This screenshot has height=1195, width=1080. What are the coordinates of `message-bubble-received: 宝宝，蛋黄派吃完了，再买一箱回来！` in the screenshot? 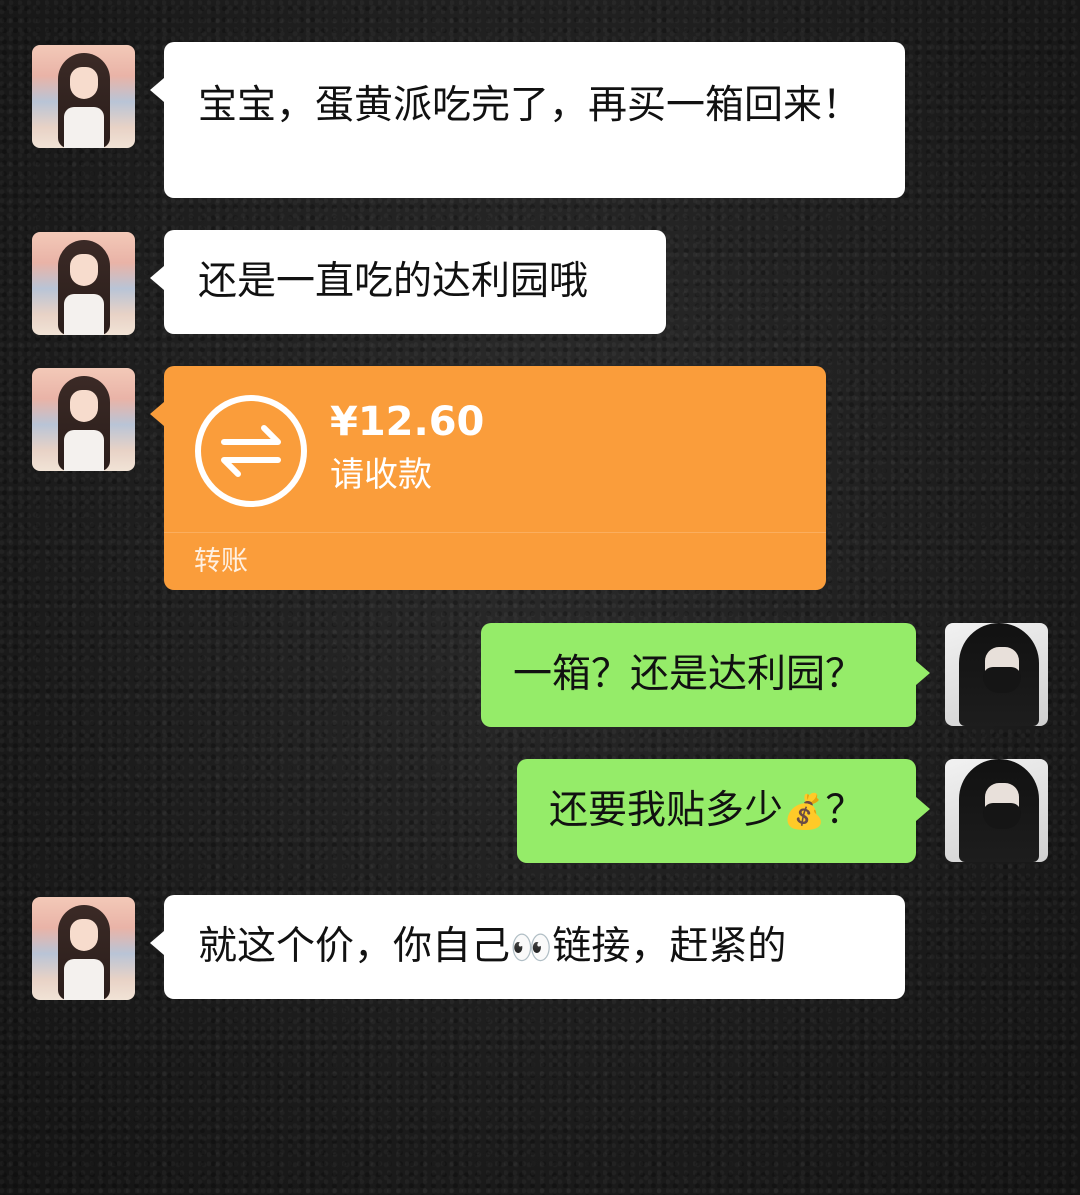 It's located at (527, 120).